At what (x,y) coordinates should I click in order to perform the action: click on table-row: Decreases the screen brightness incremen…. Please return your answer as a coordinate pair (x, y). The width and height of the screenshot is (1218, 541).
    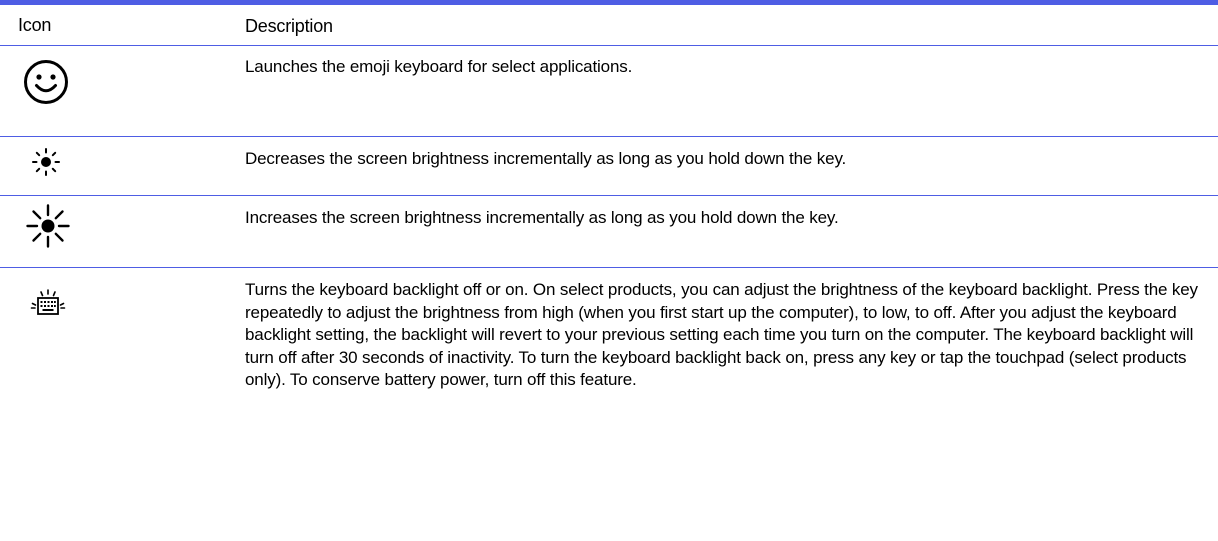
    Looking at the image, I should click on (609, 166).